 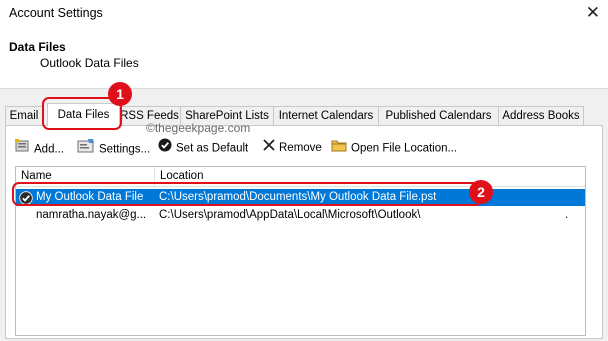 What do you see at coordinates (90, 197) in the screenshot?
I see `file-name: My Outlook Data File` at bounding box center [90, 197].